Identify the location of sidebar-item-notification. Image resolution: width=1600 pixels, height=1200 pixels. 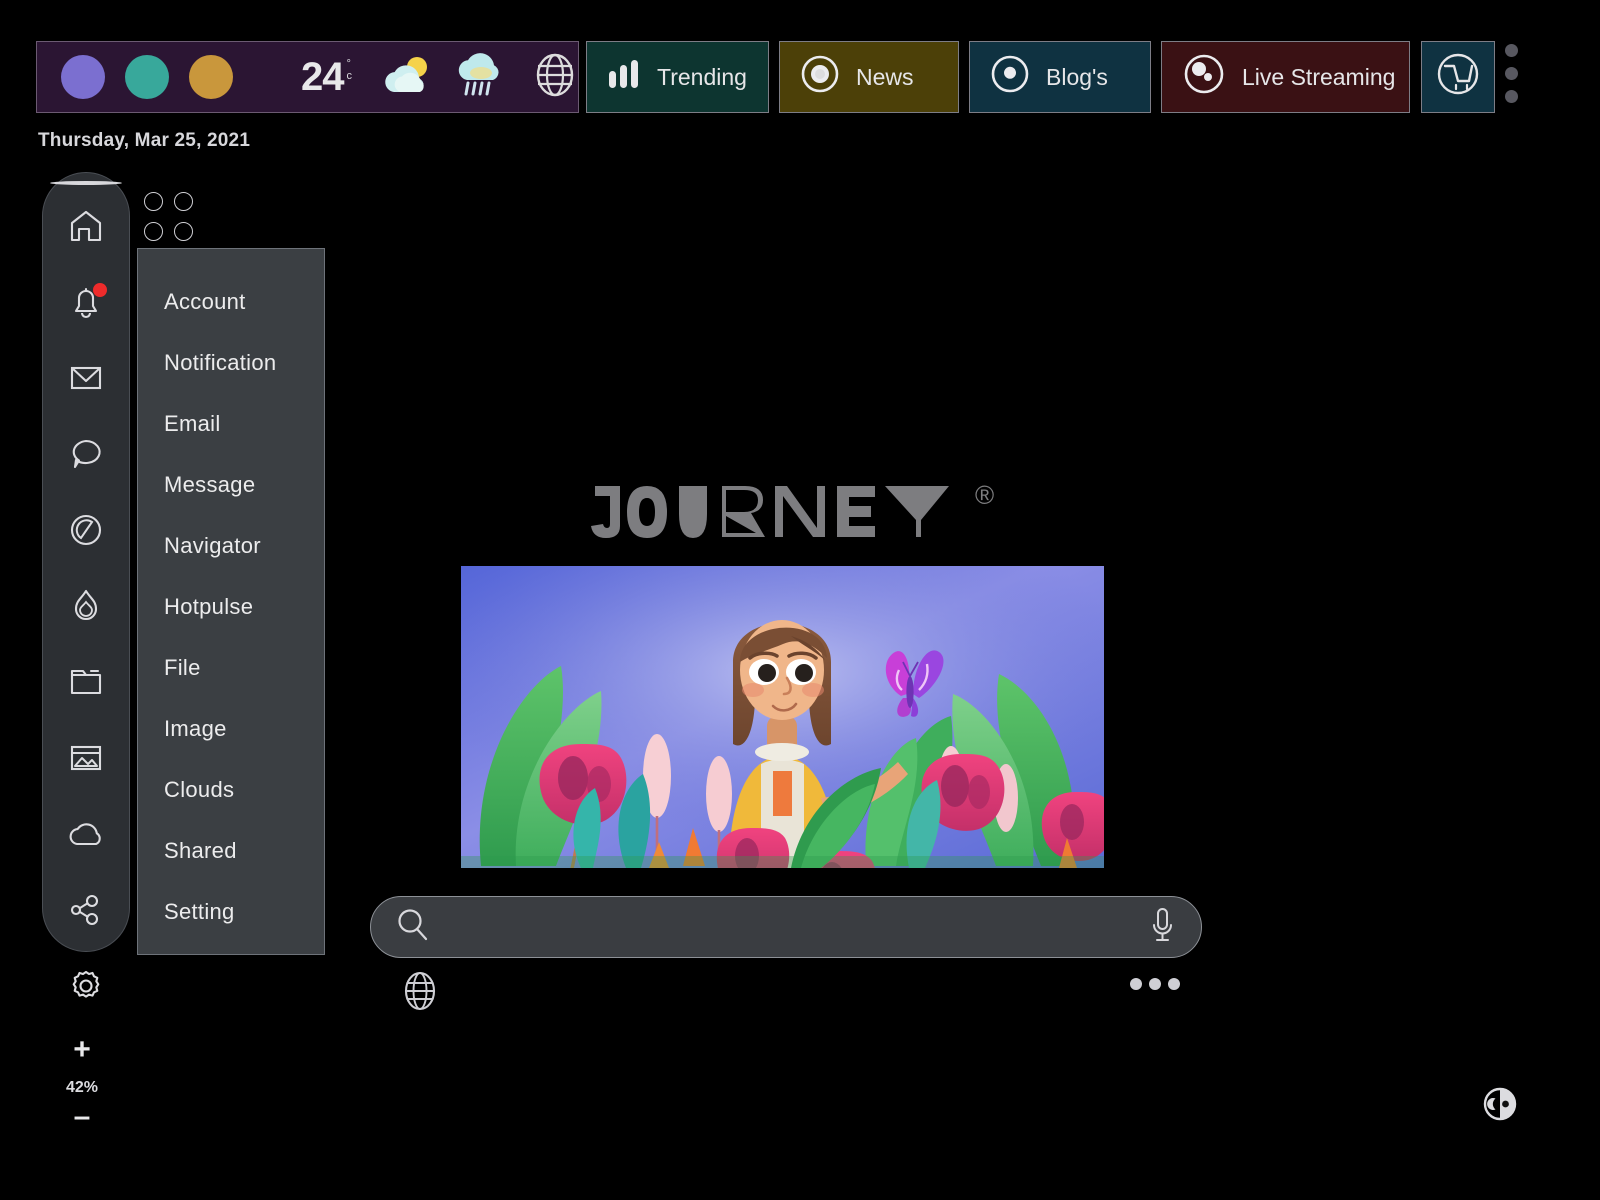
(86, 304).